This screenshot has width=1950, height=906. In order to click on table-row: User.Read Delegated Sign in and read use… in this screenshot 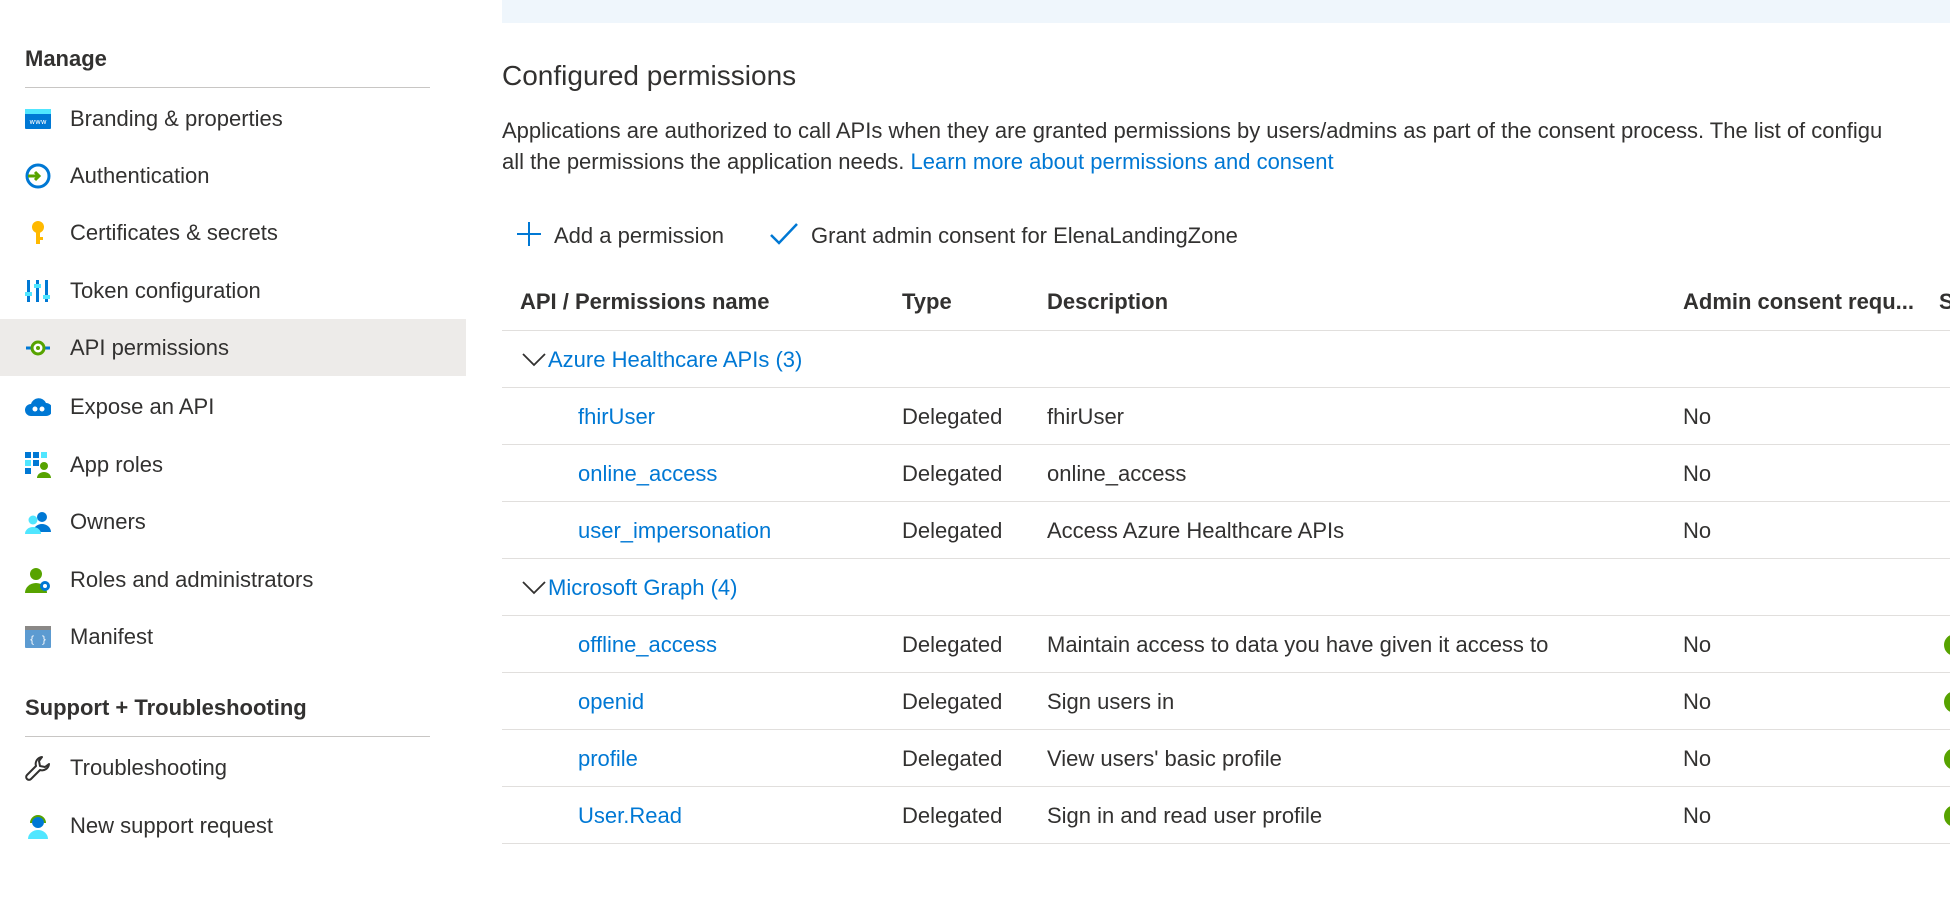, I will do `click(1226, 815)`.